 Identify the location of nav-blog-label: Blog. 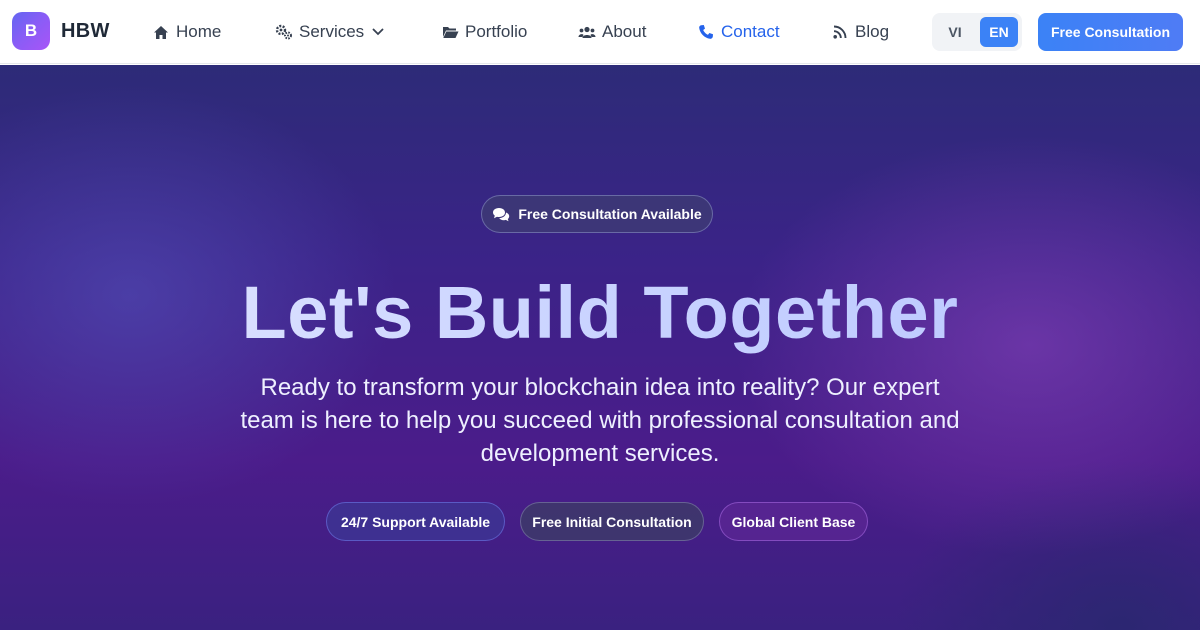
(872, 31).